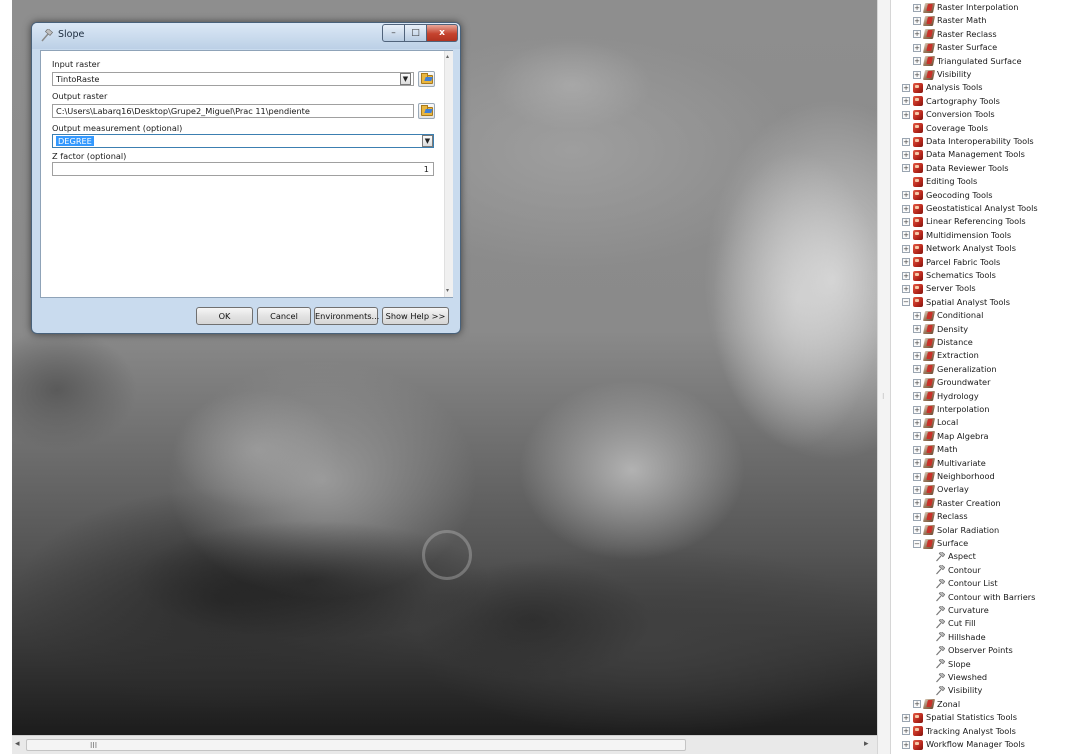 The image size is (1067, 754). Describe the element at coordinates (940, 543) in the screenshot. I see `tree-item-surface: − Surface` at that location.